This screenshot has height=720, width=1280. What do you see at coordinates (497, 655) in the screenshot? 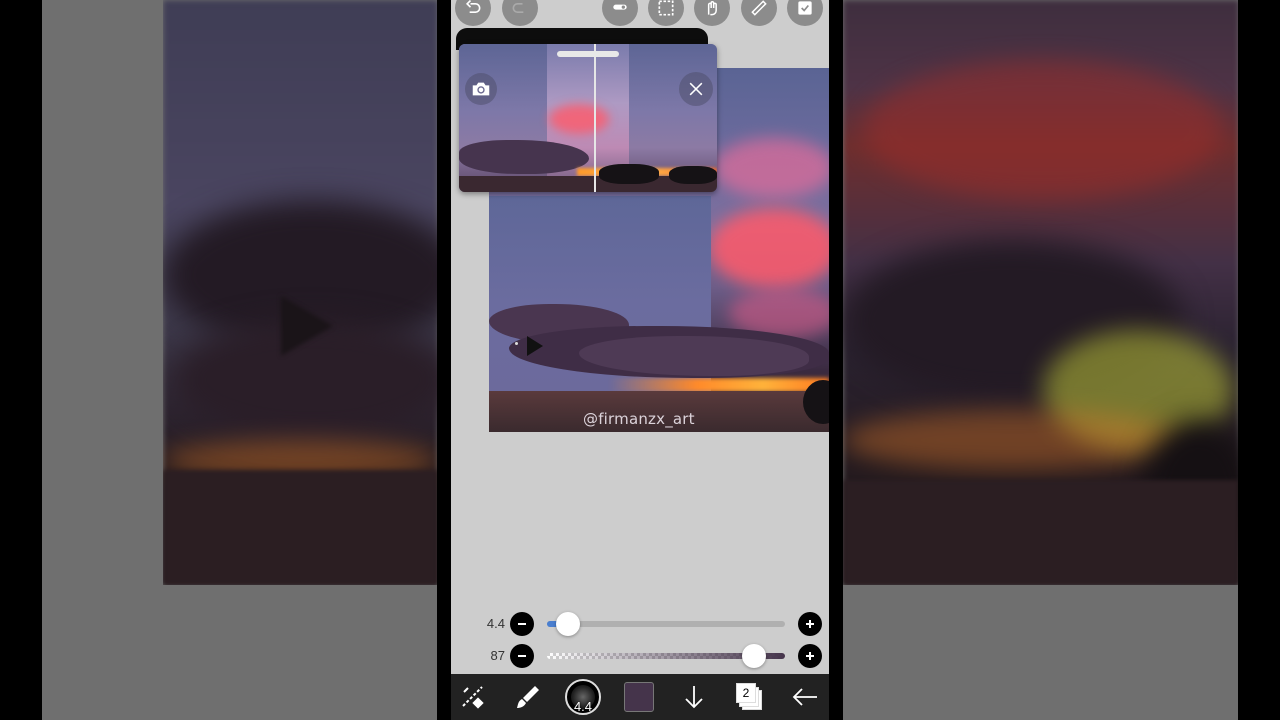
I see `opacity-value: 87` at bounding box center [497, 655].